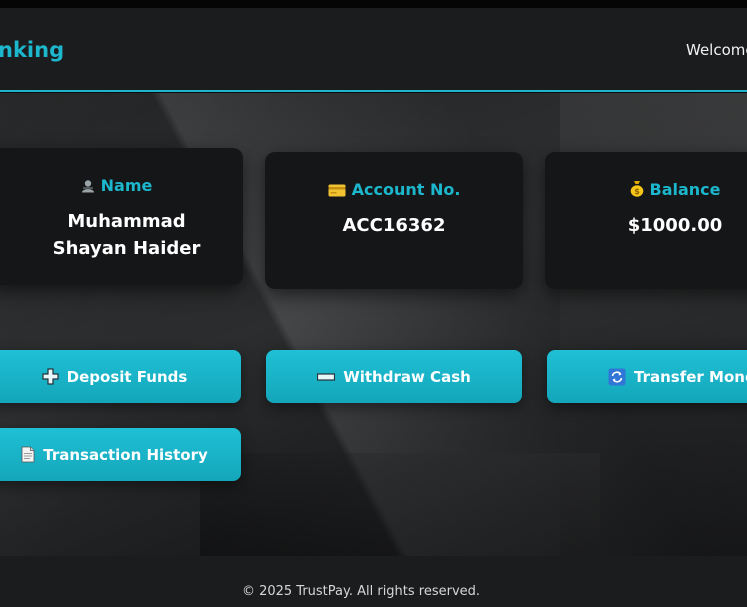  What do you see at coordinates (394, 225) in the screenshot?
I see `account-value: ACC16362` at bounding box center [394, 225].